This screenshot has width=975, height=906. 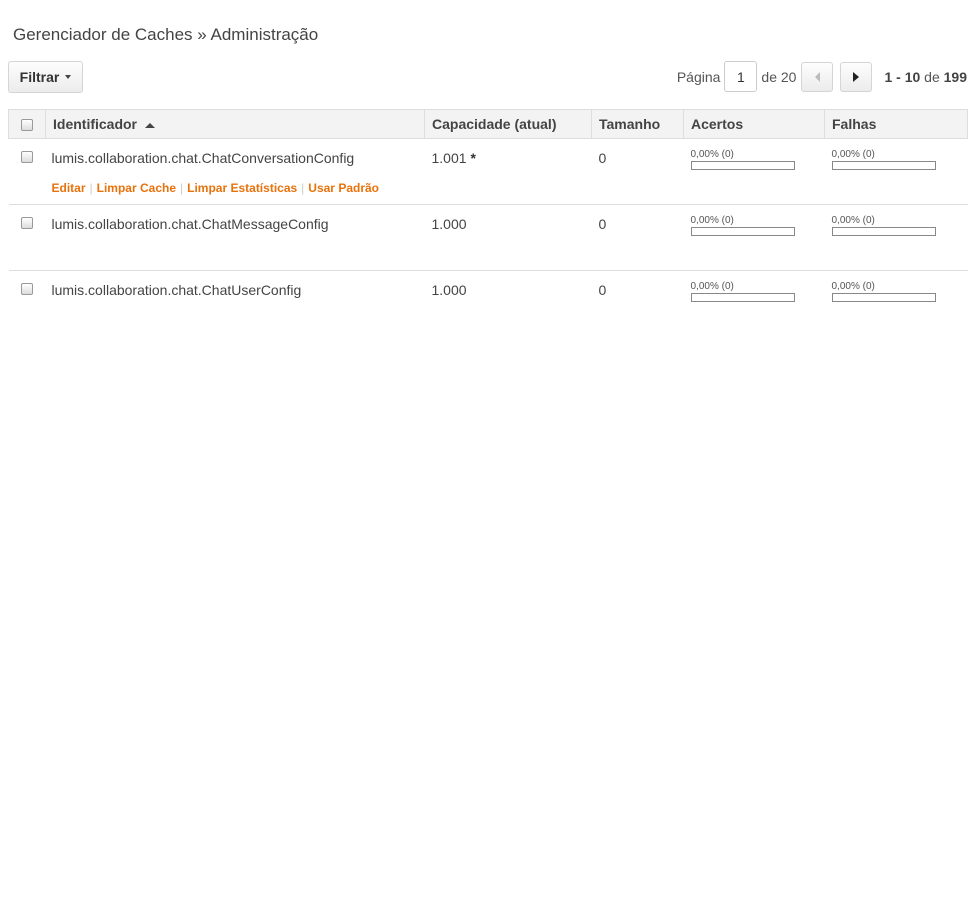 I want to click on select-all-checkbox, so click(x=27, y=124).